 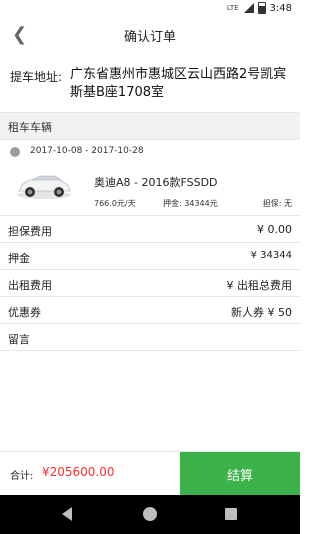 I want to click on section-title: 租车车辆, so click(x=30, y=127).